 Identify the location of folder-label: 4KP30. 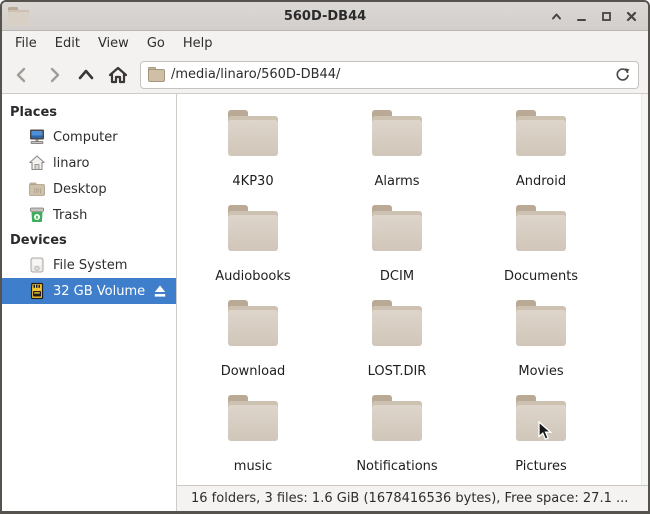
(253, 181).